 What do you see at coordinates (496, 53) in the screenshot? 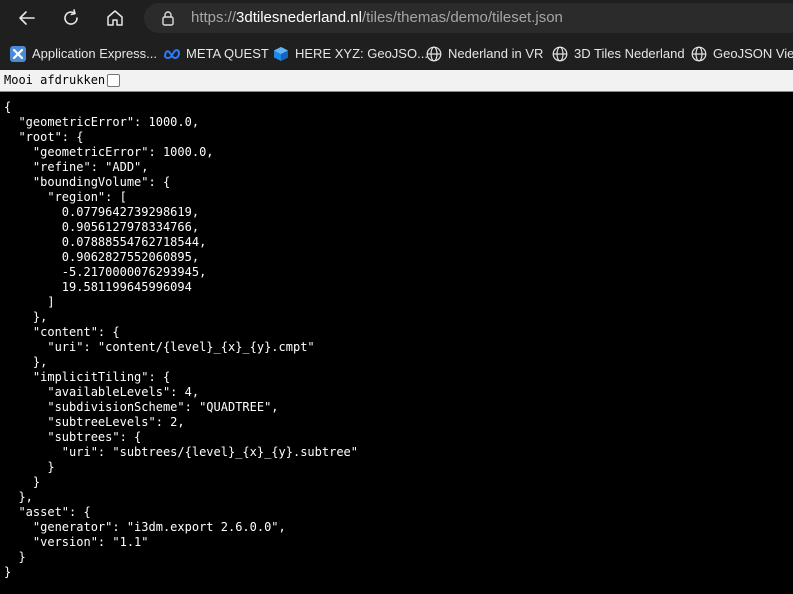
I see `favorite-label: Nederland in VR` at bounding box center [496, 53].